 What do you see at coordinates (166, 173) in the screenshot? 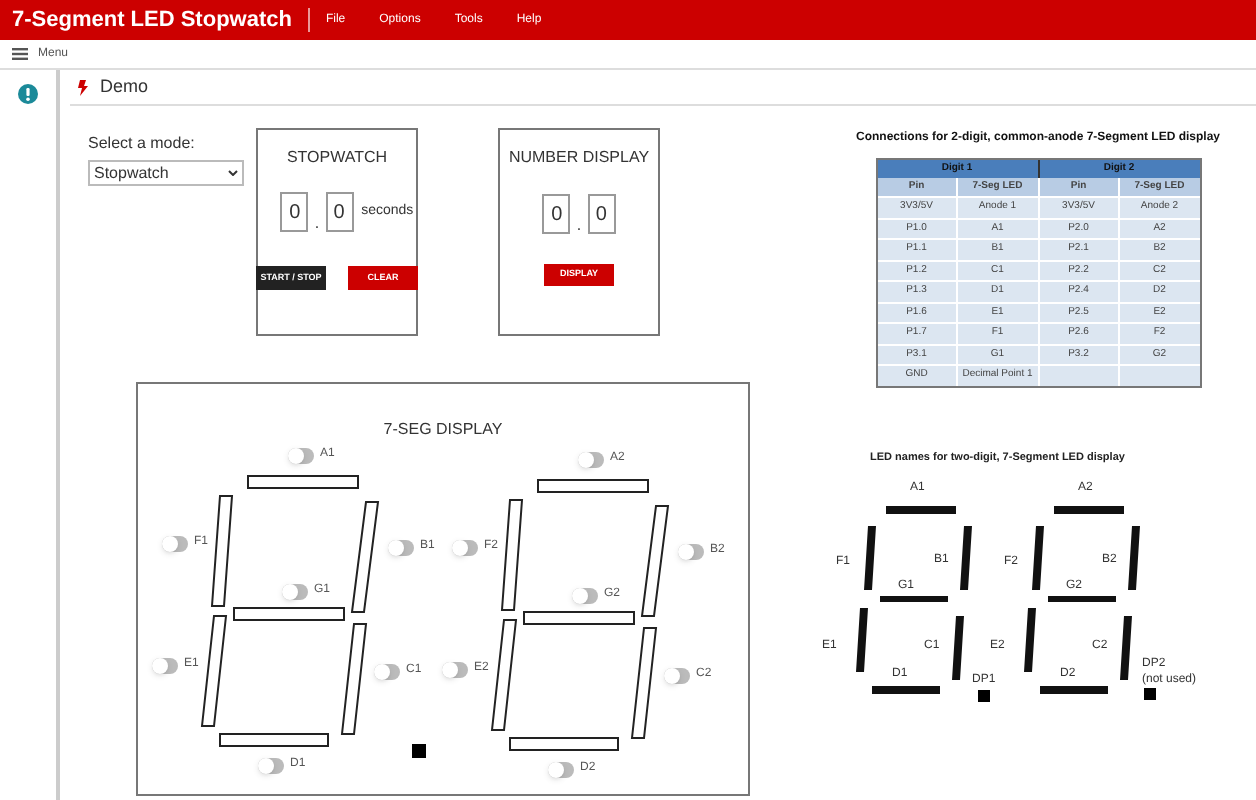
I see `mode-select: Stopwatch` at bounding box center [166, 173].